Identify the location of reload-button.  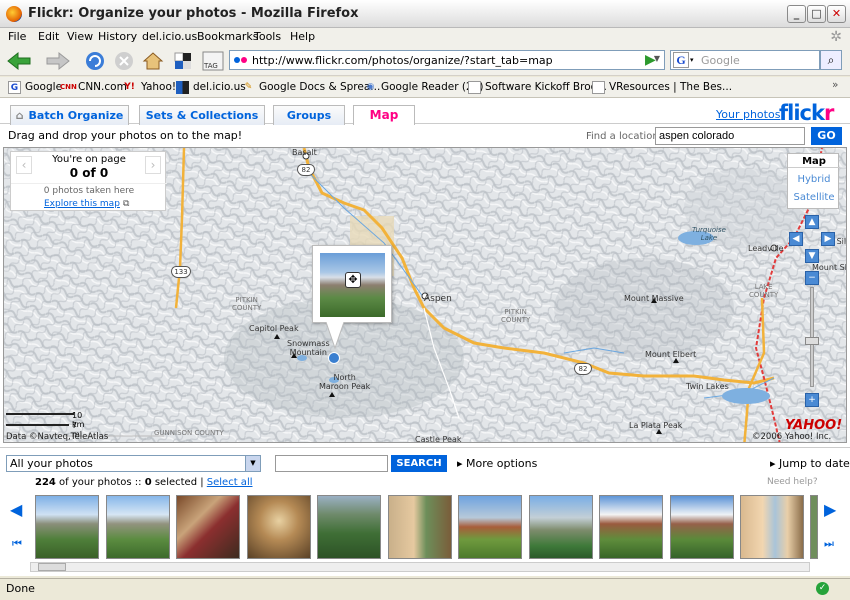
(95, 61).